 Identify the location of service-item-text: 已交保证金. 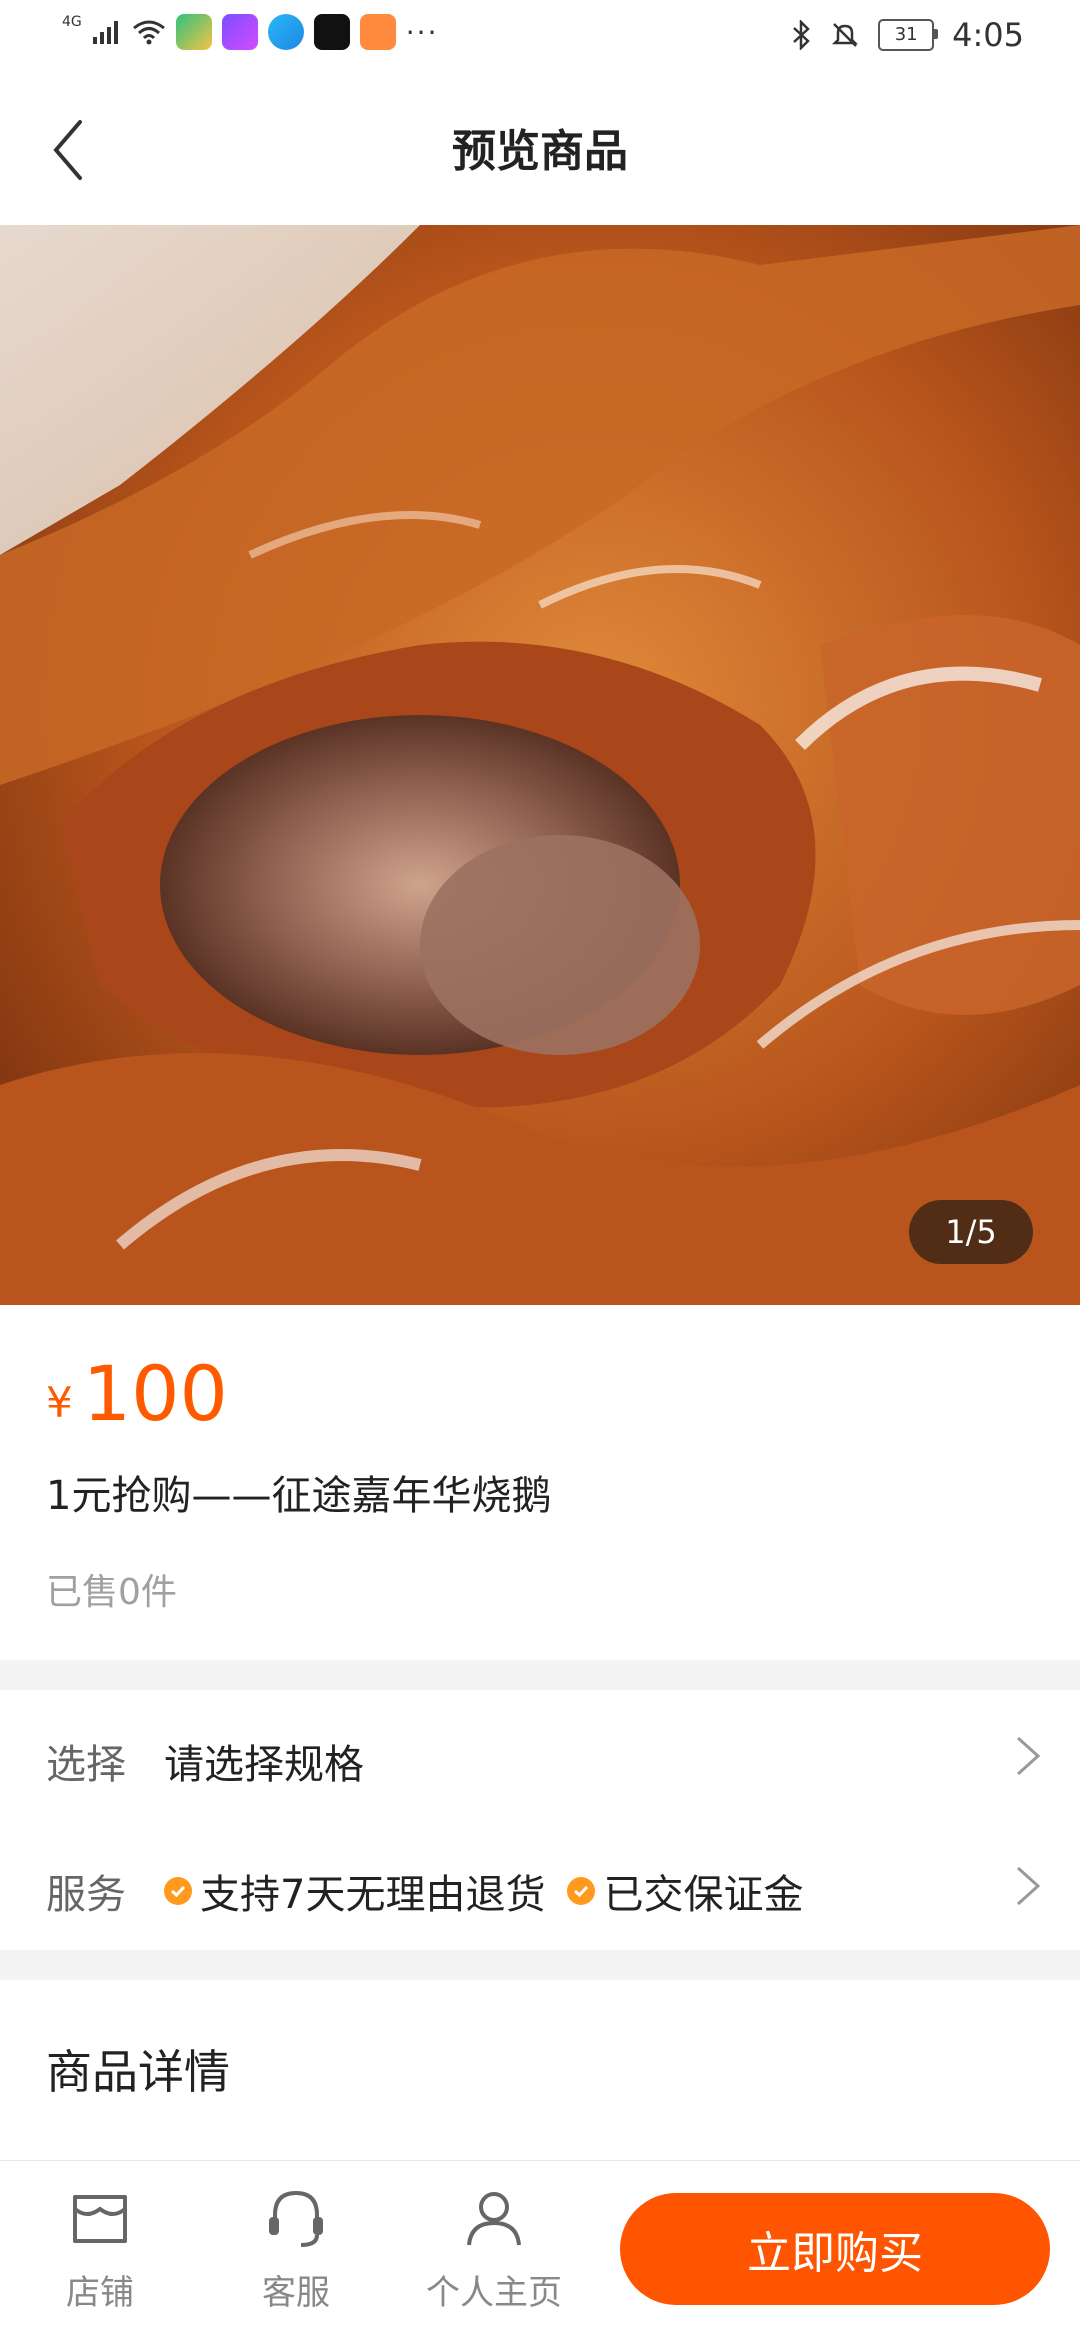
(703, 1895).